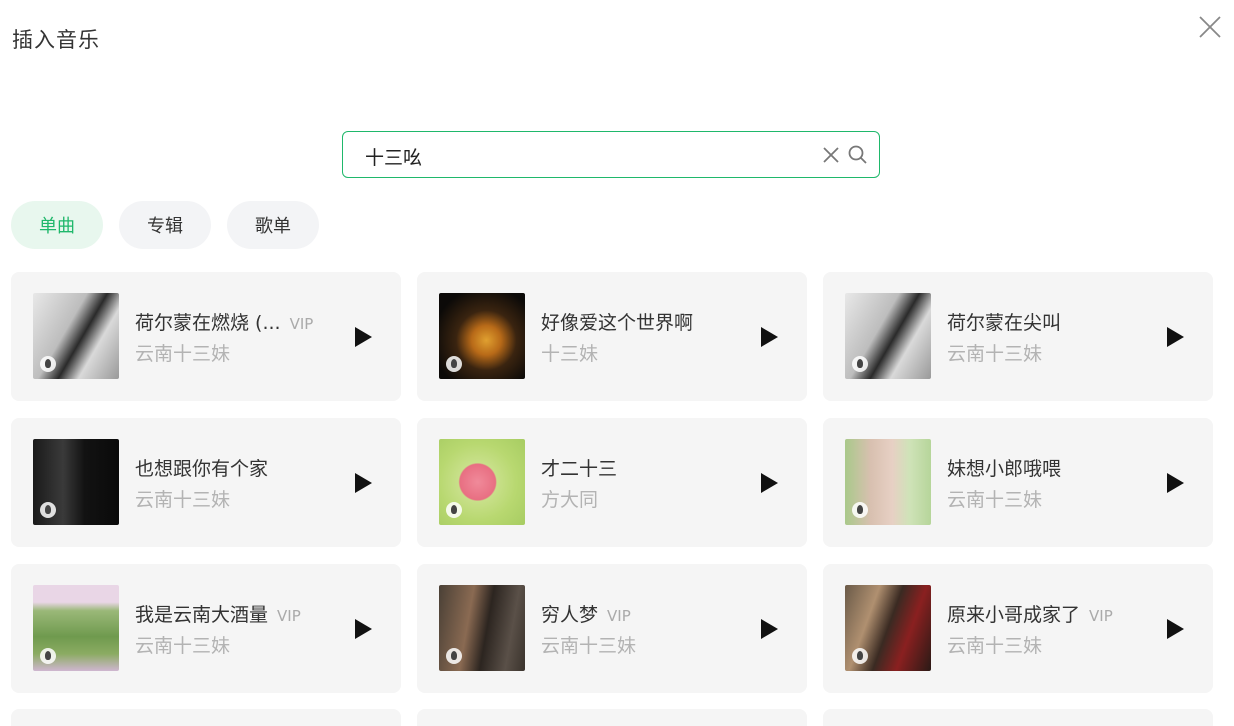  Describe the element at coordinates (570, 615) in the screenshot. I see `song-title: 穷人梦` at that location.